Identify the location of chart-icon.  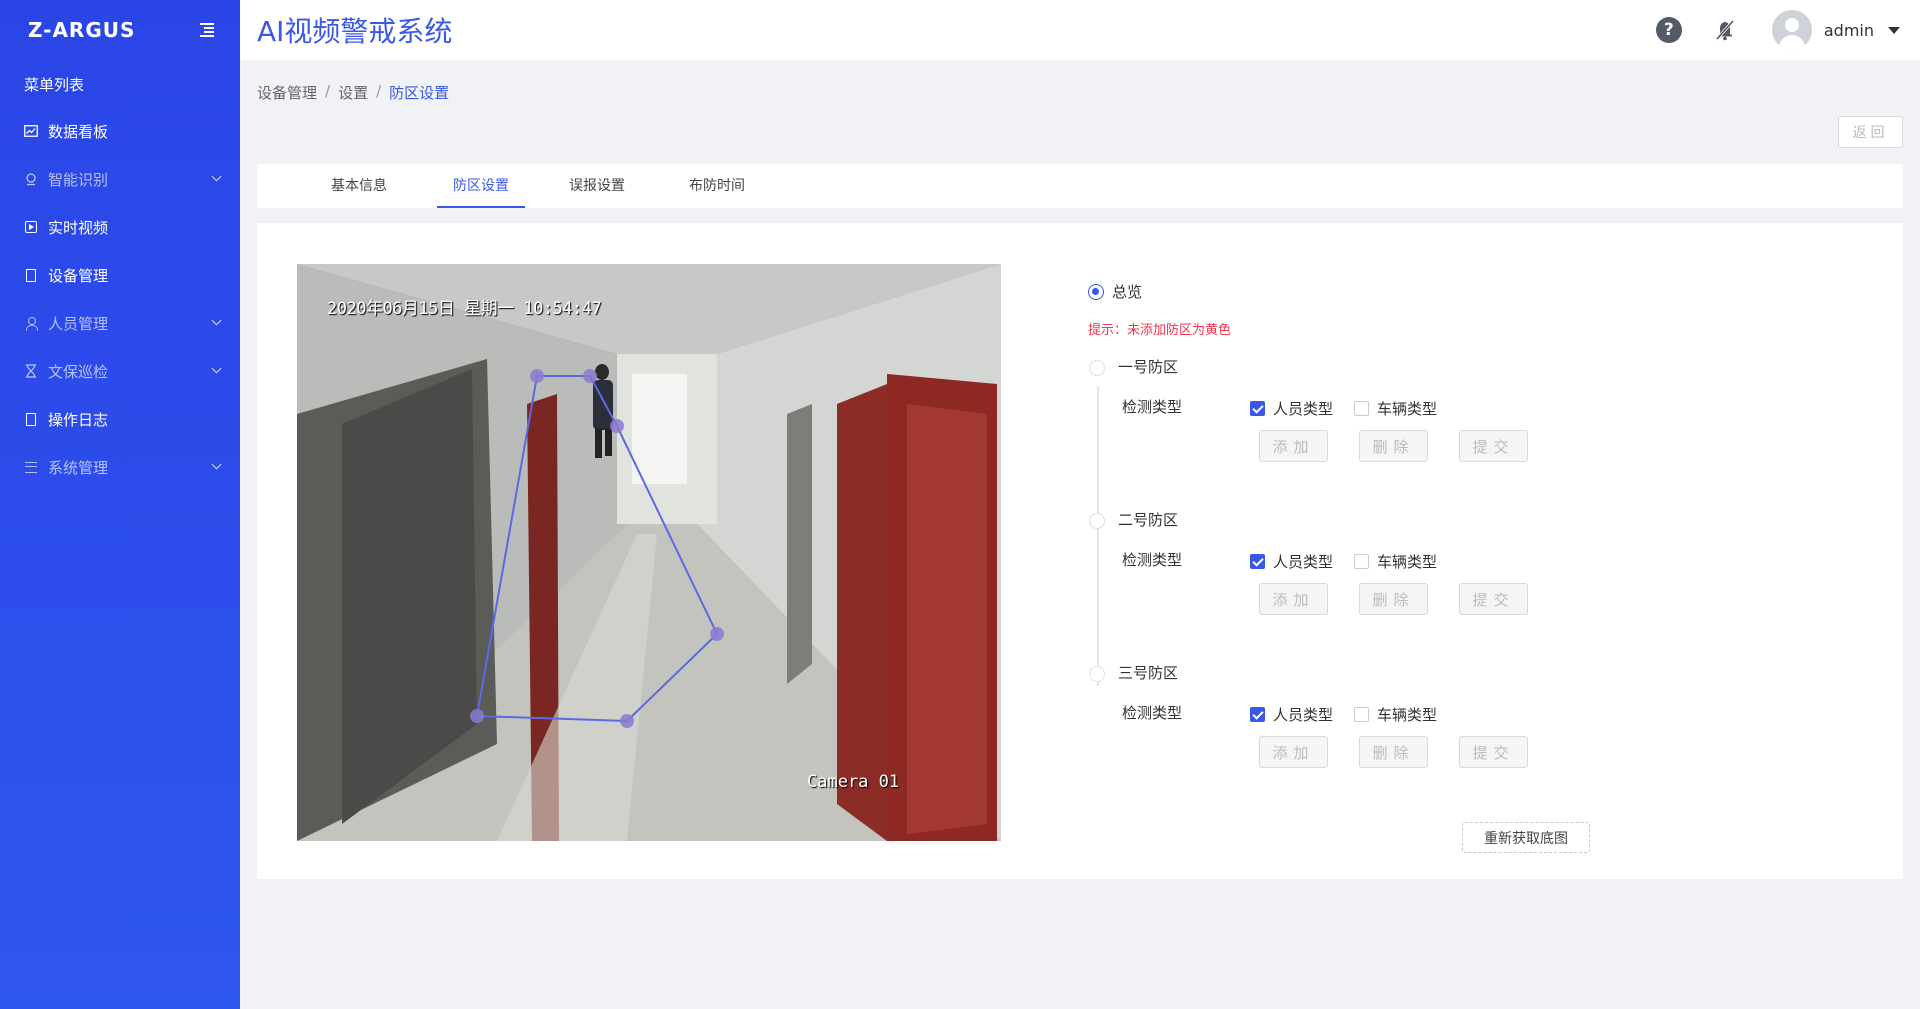
(31, 131).